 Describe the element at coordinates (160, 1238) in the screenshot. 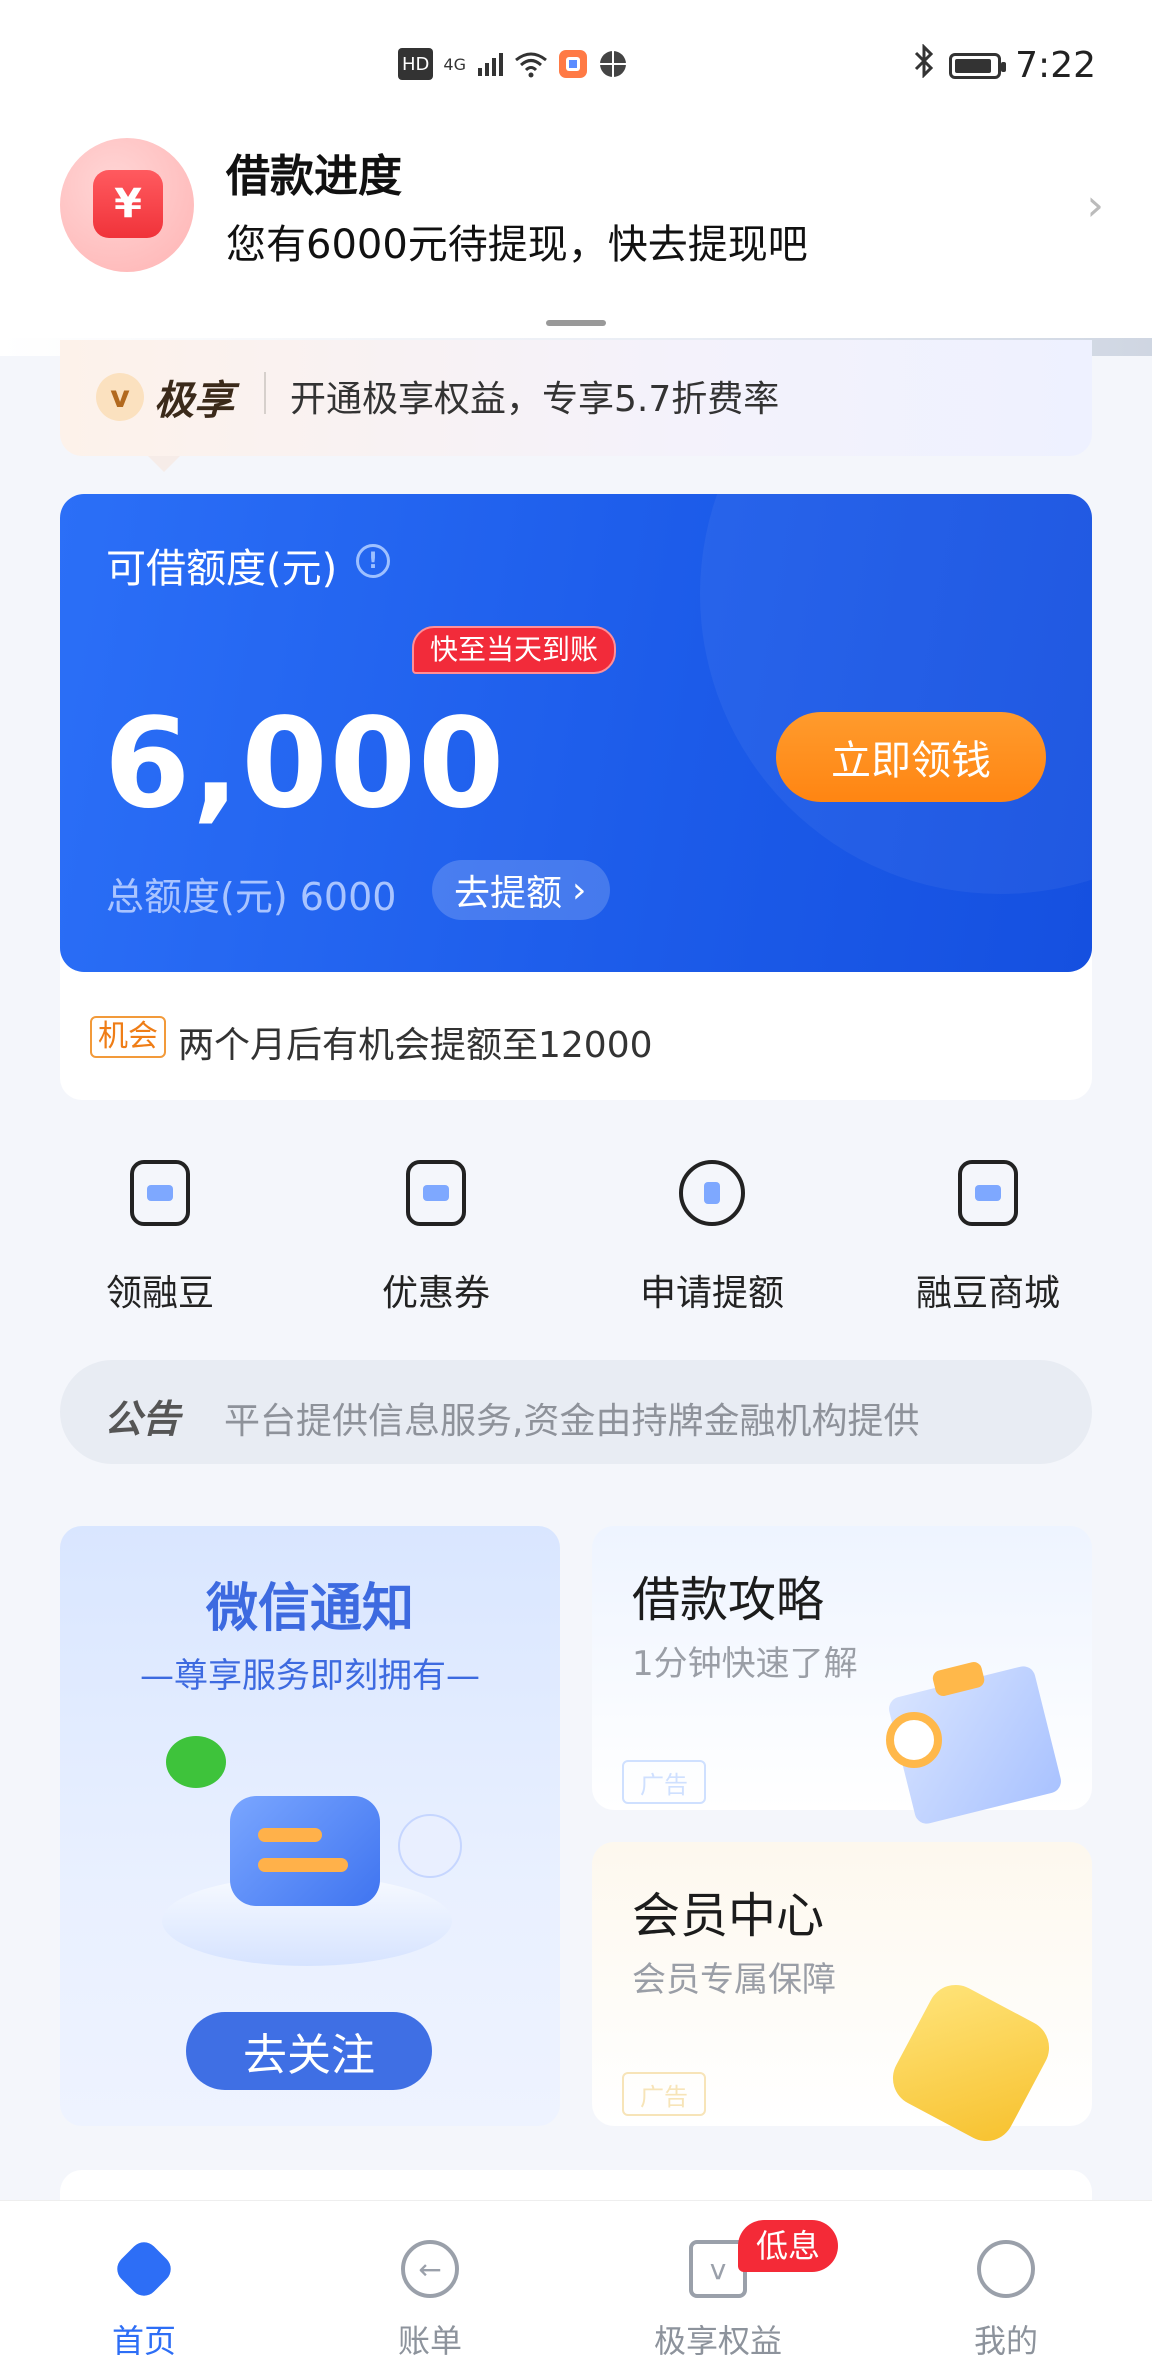

I see `action-bean: 领融豆` at that location.